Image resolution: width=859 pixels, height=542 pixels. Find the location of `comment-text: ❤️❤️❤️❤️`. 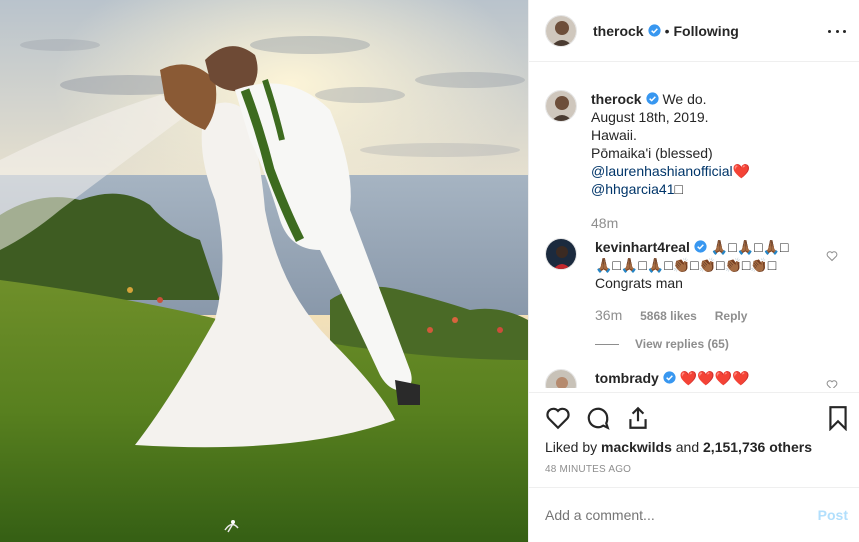

comment-text: ❤️❤️❤️❤️ is located at coordinates (714, 378).